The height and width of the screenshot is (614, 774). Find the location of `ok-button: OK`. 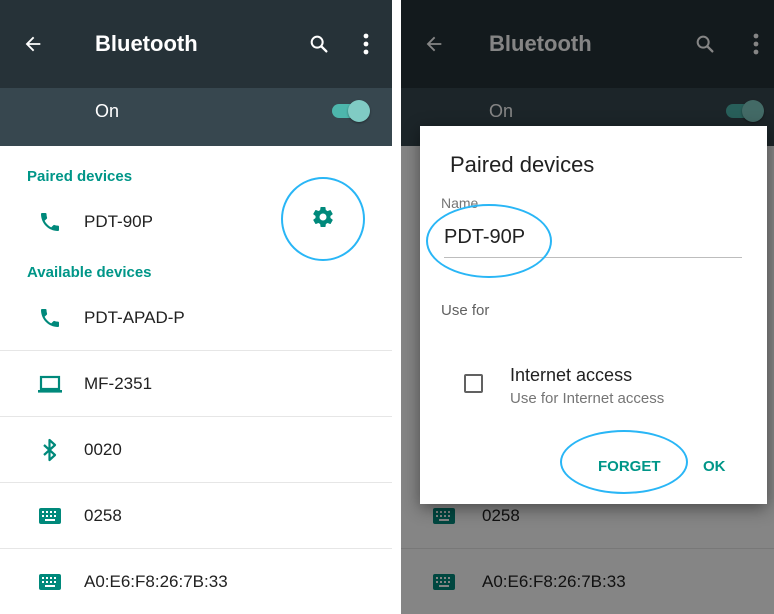

ok-button: OK is located at coordinates (714, 466).